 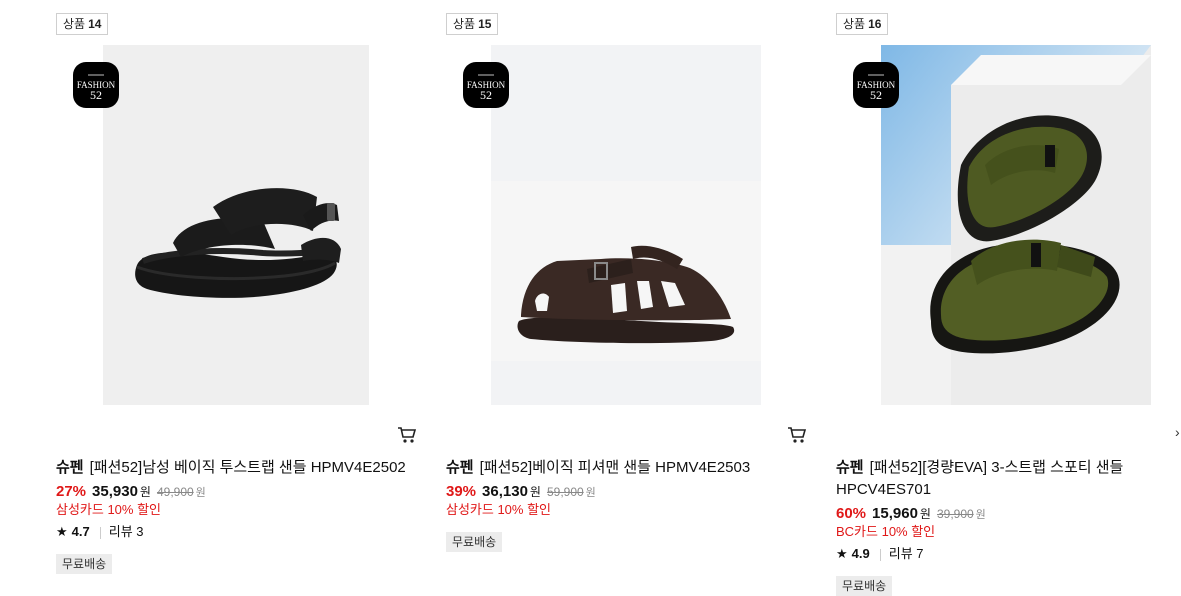 I want to click on original-price: 39,900, so click(x=955, y=514).